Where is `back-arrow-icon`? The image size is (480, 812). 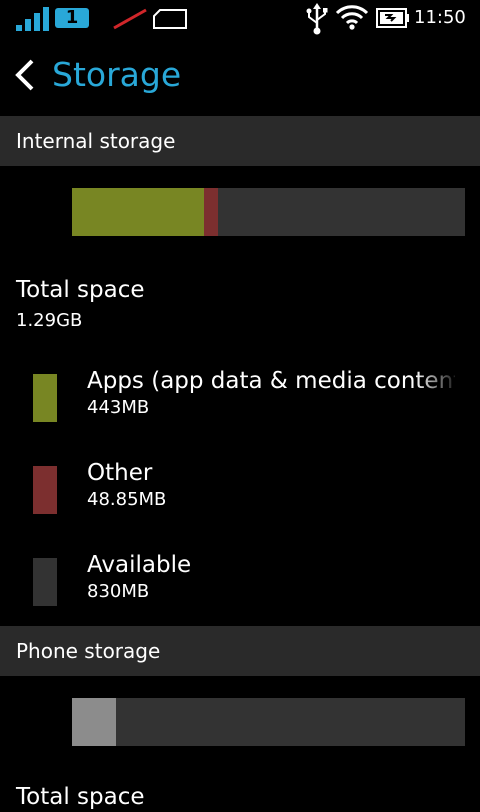 back-arrow-icon is located at coordinates (25, 75).